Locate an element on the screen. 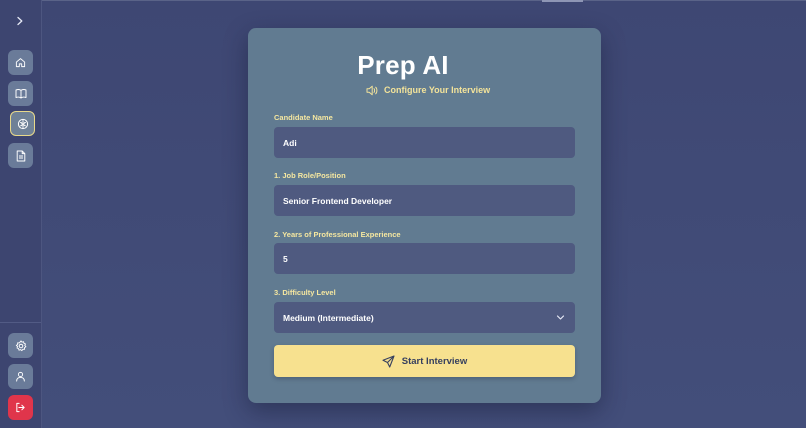 This screenshot has height=428, width=806. subtitle-text: Configure Your Interview is located at coordinates (437, 90).